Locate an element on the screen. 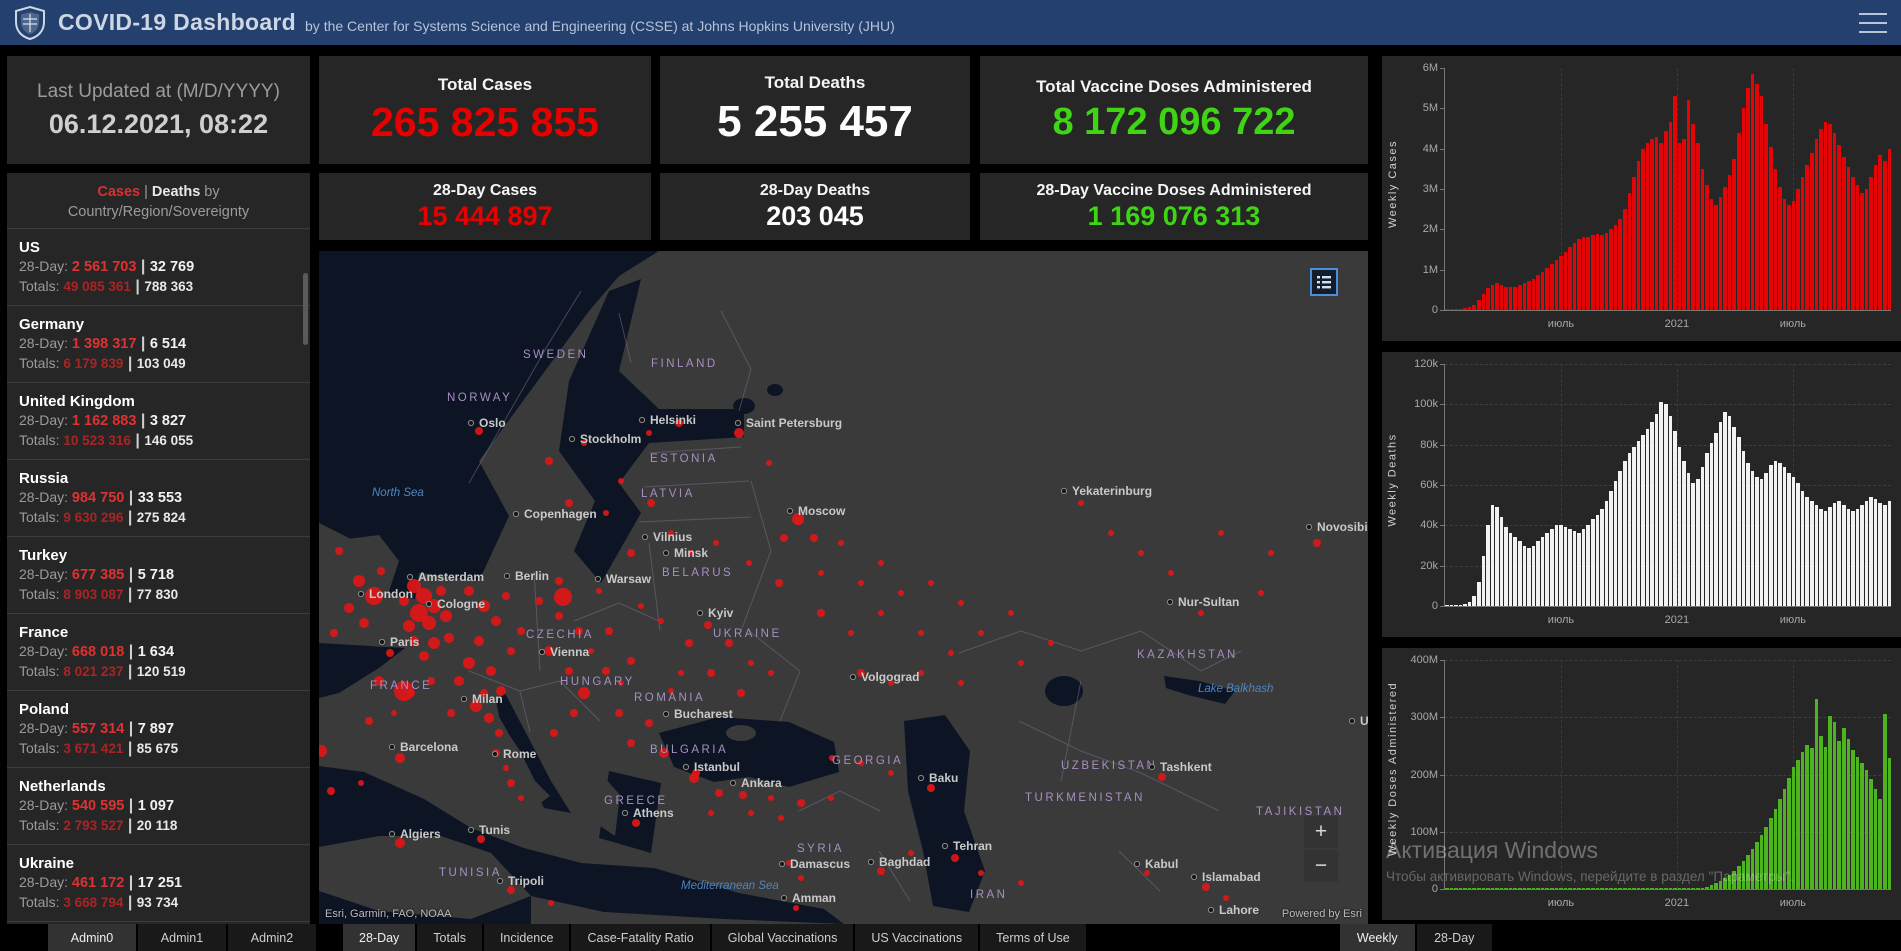  tab-totals: Totals is located at coordinates (449, 937).